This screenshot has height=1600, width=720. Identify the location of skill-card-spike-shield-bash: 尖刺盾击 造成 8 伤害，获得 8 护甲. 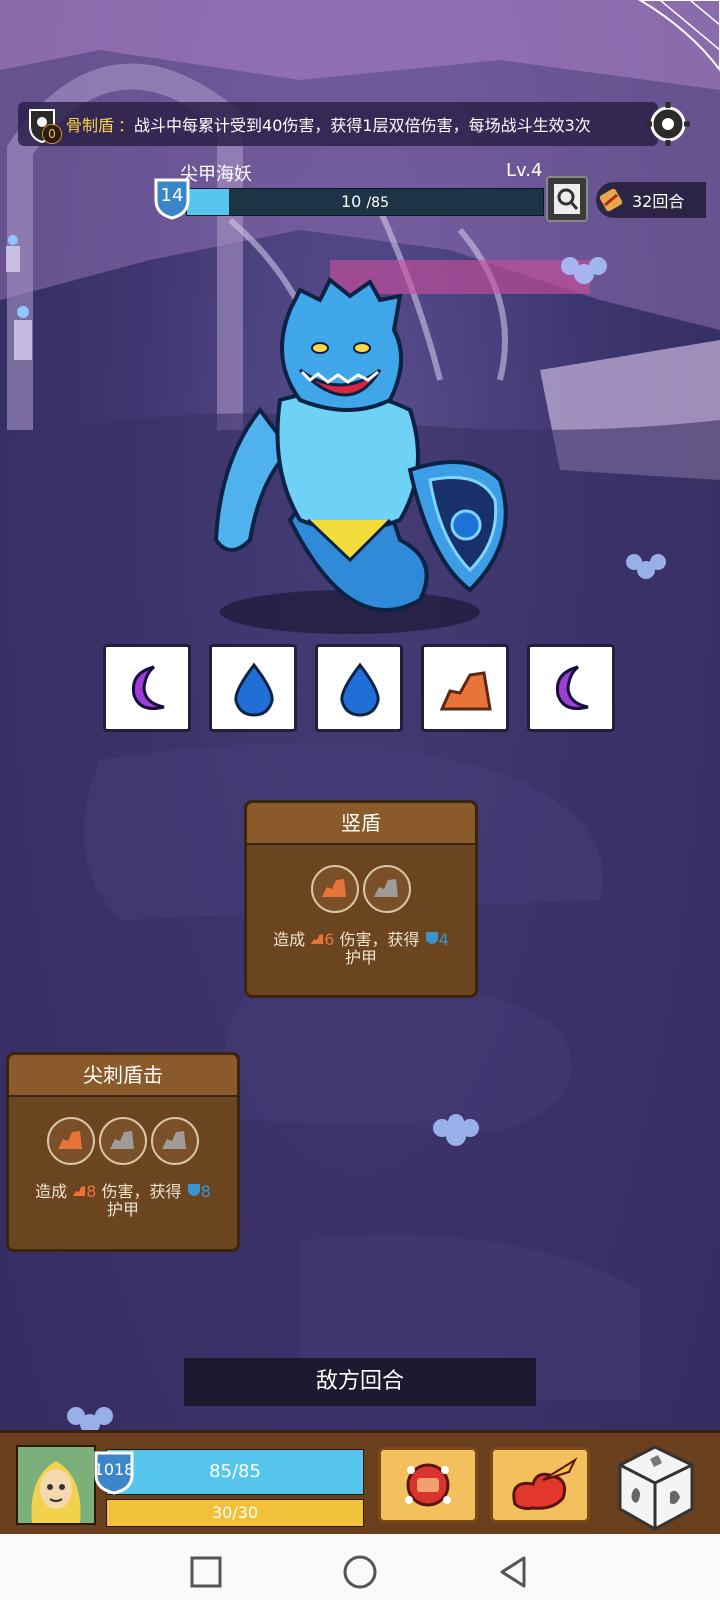
(123, 1152).